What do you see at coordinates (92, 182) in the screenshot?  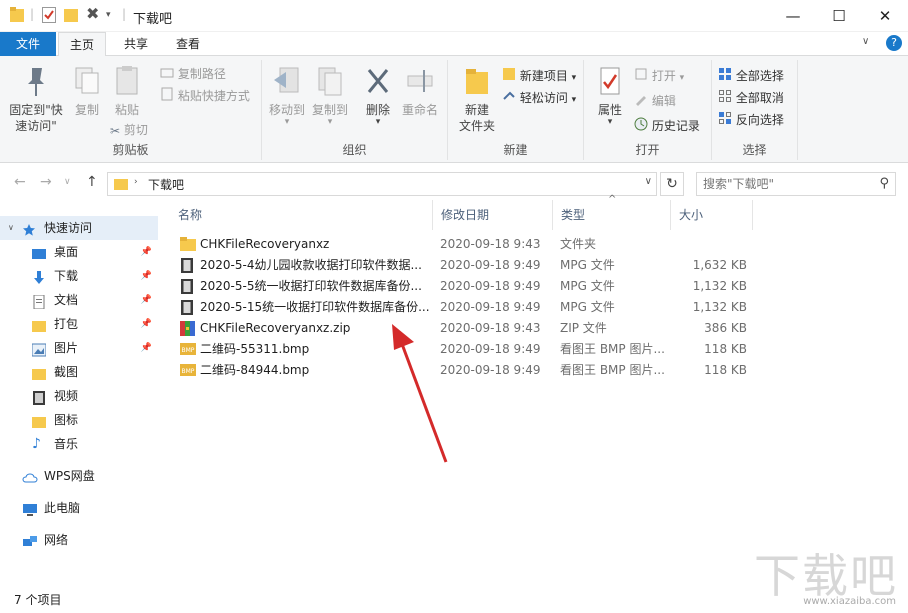 I see `up-icon: ↑` at bounding box center [92, 182].